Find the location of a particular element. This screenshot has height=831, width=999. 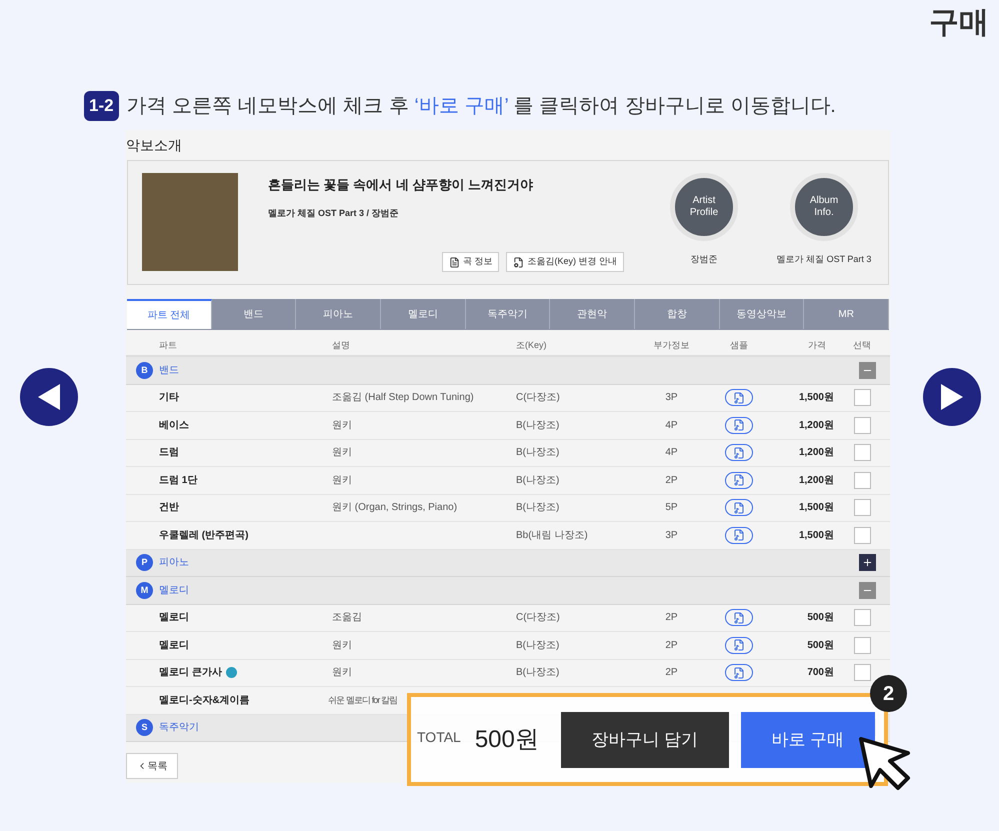

back-to-list-button: 목록 is located at coordinates (152, 766).